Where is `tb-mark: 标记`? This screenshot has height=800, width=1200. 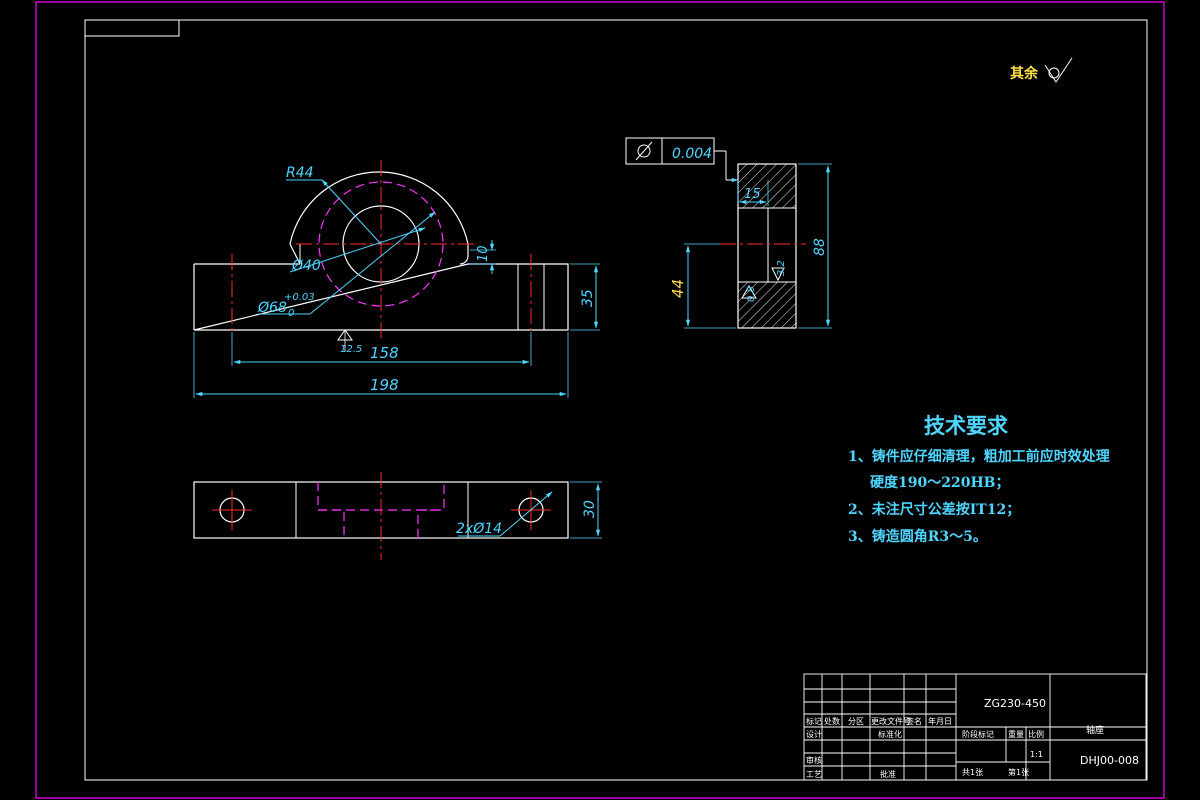
tb-mark: 标记 is located at coordinates (814, 721).